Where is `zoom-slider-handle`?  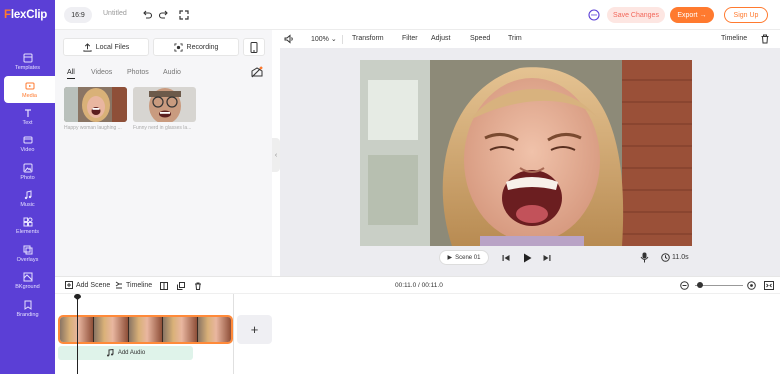 zoom-slider-handle is located at coordinates (699, 285).